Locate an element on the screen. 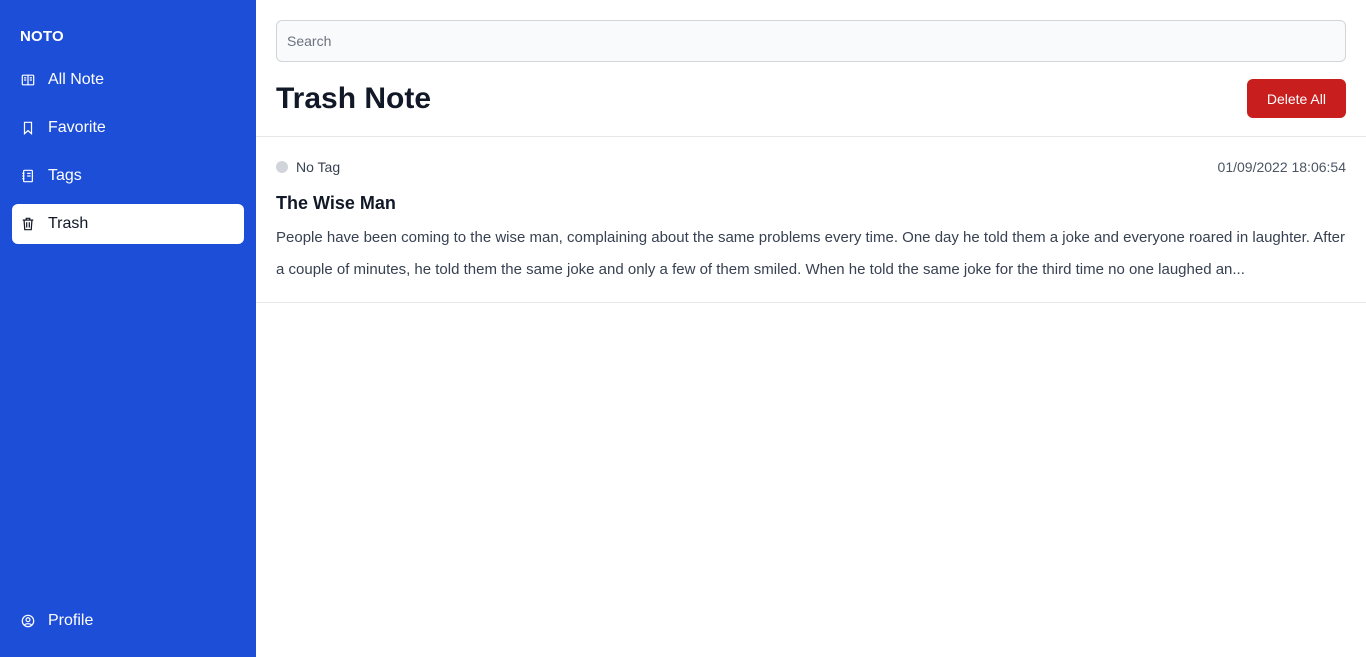 Image resolution: width=1366 pixels, height=657 pixels. note-title: The Wise Man is located at coordinates (336, 203).